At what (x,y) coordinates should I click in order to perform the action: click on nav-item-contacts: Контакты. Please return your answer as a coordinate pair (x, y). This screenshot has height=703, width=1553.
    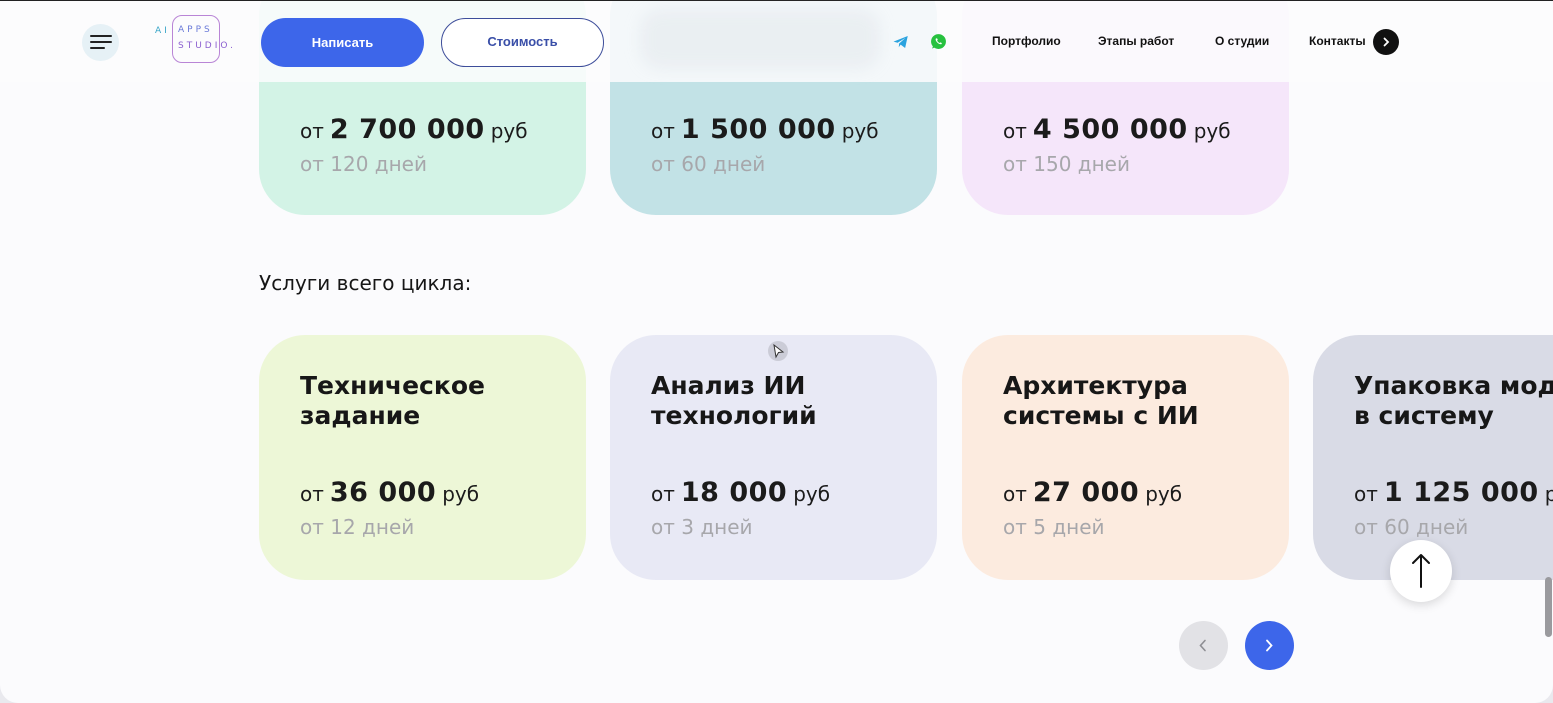
    Looking at the image, I should click on (1337, 41).